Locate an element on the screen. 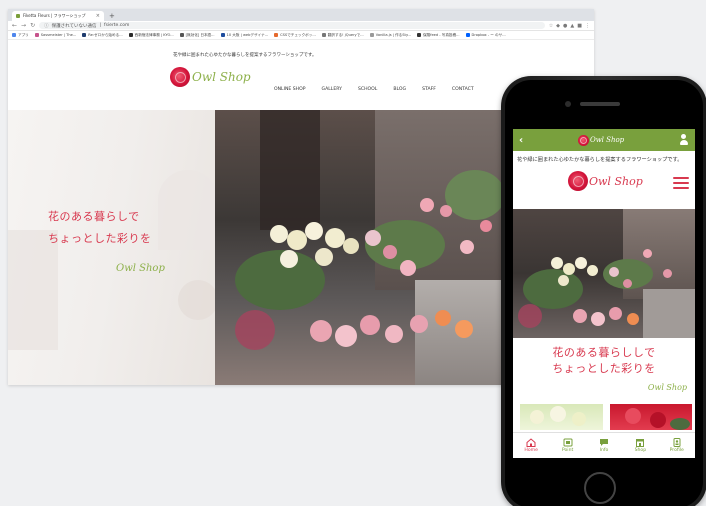 The height and width of the screenshot is (506, 706). user-icon is located at coordinates (684, 140).